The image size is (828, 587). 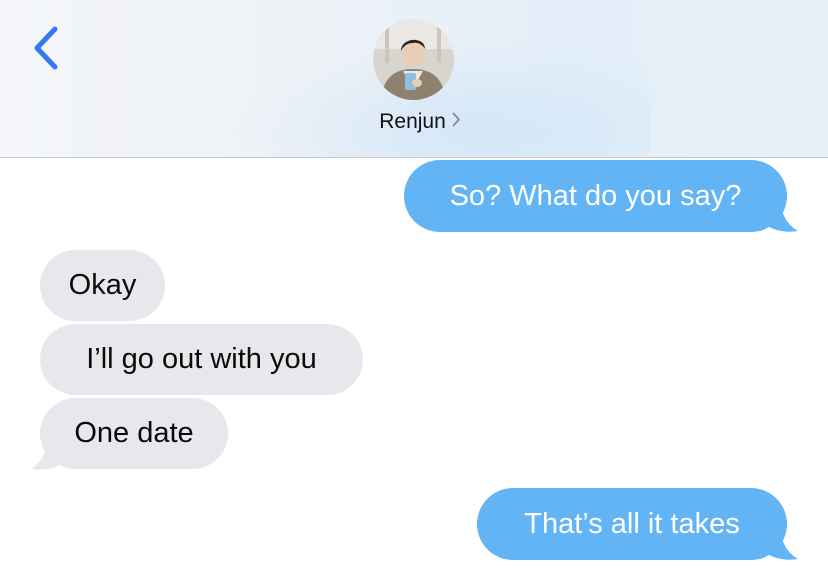 I want to click on contact-name-button: Renjun, so click(x=414, y=122).